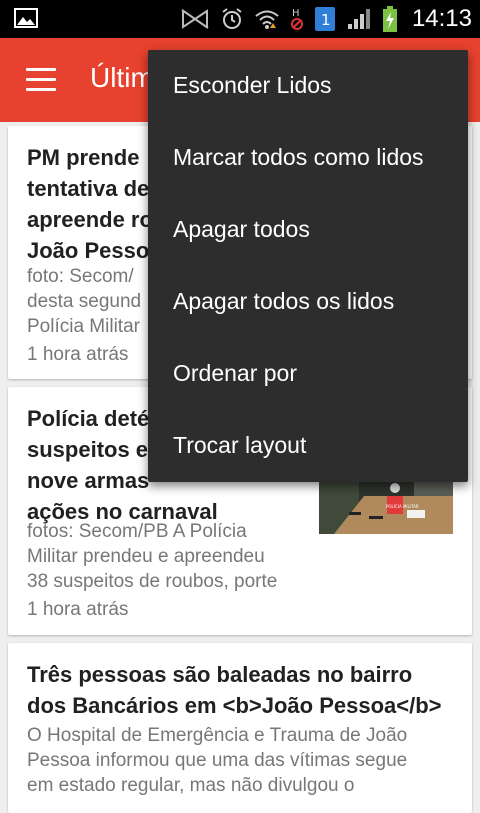  I want to click on signal-icon, so click(359, 19).